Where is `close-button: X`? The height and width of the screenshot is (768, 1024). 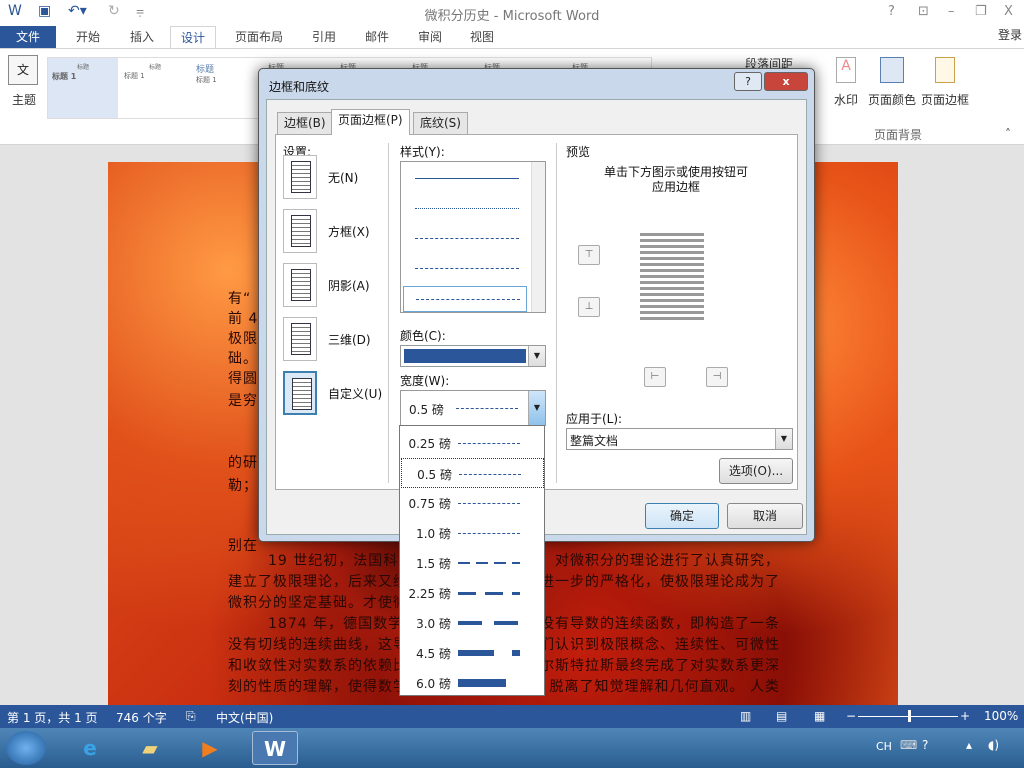 close-button: X is located at coordinates (1008, 11).